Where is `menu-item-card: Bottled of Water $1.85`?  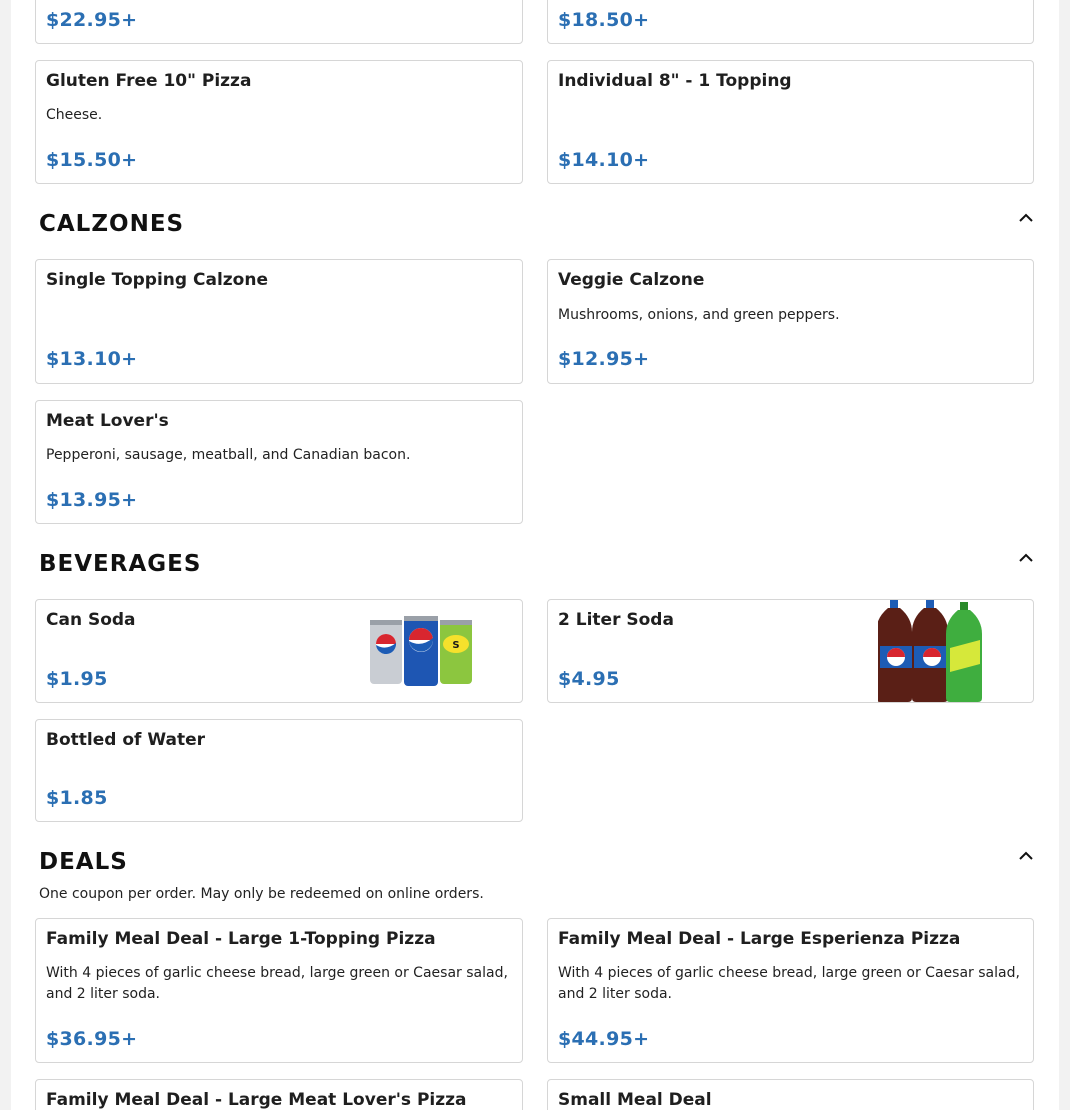
menu-item-card: Bottled of Water $1.85 is located at coordinates (279, 770).